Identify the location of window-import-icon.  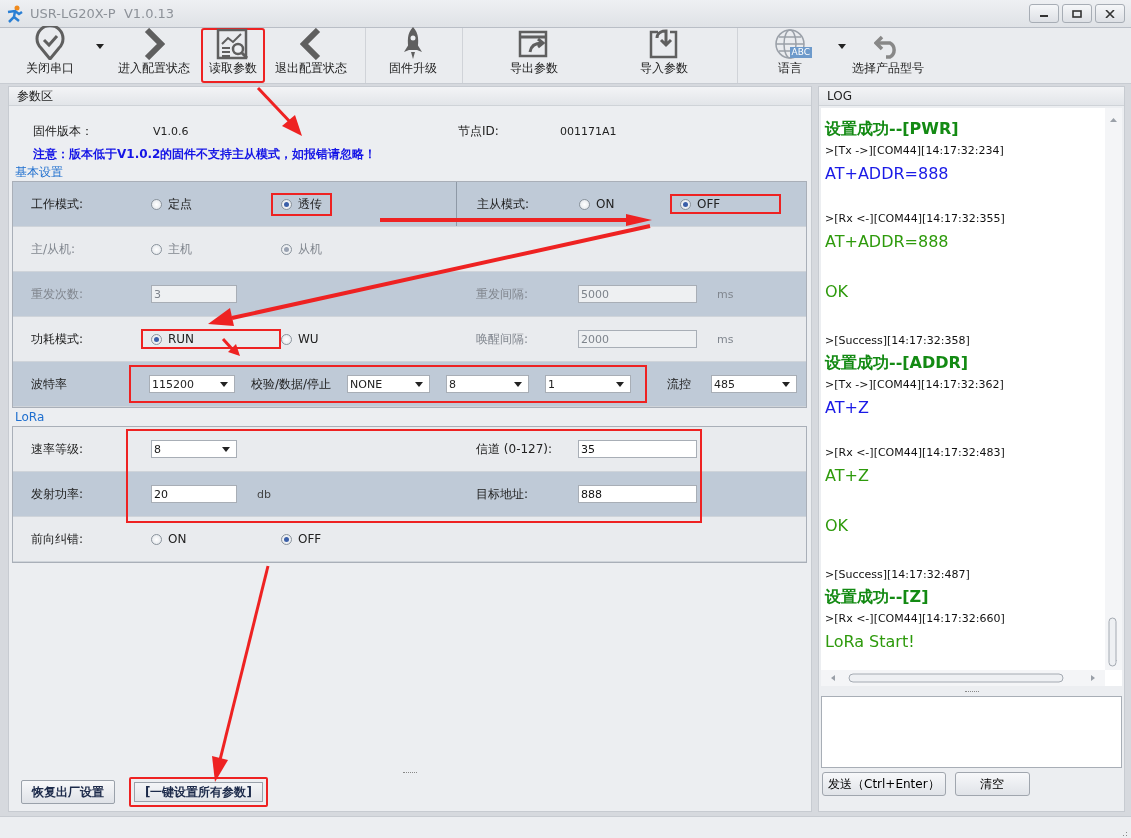
(664, 44).